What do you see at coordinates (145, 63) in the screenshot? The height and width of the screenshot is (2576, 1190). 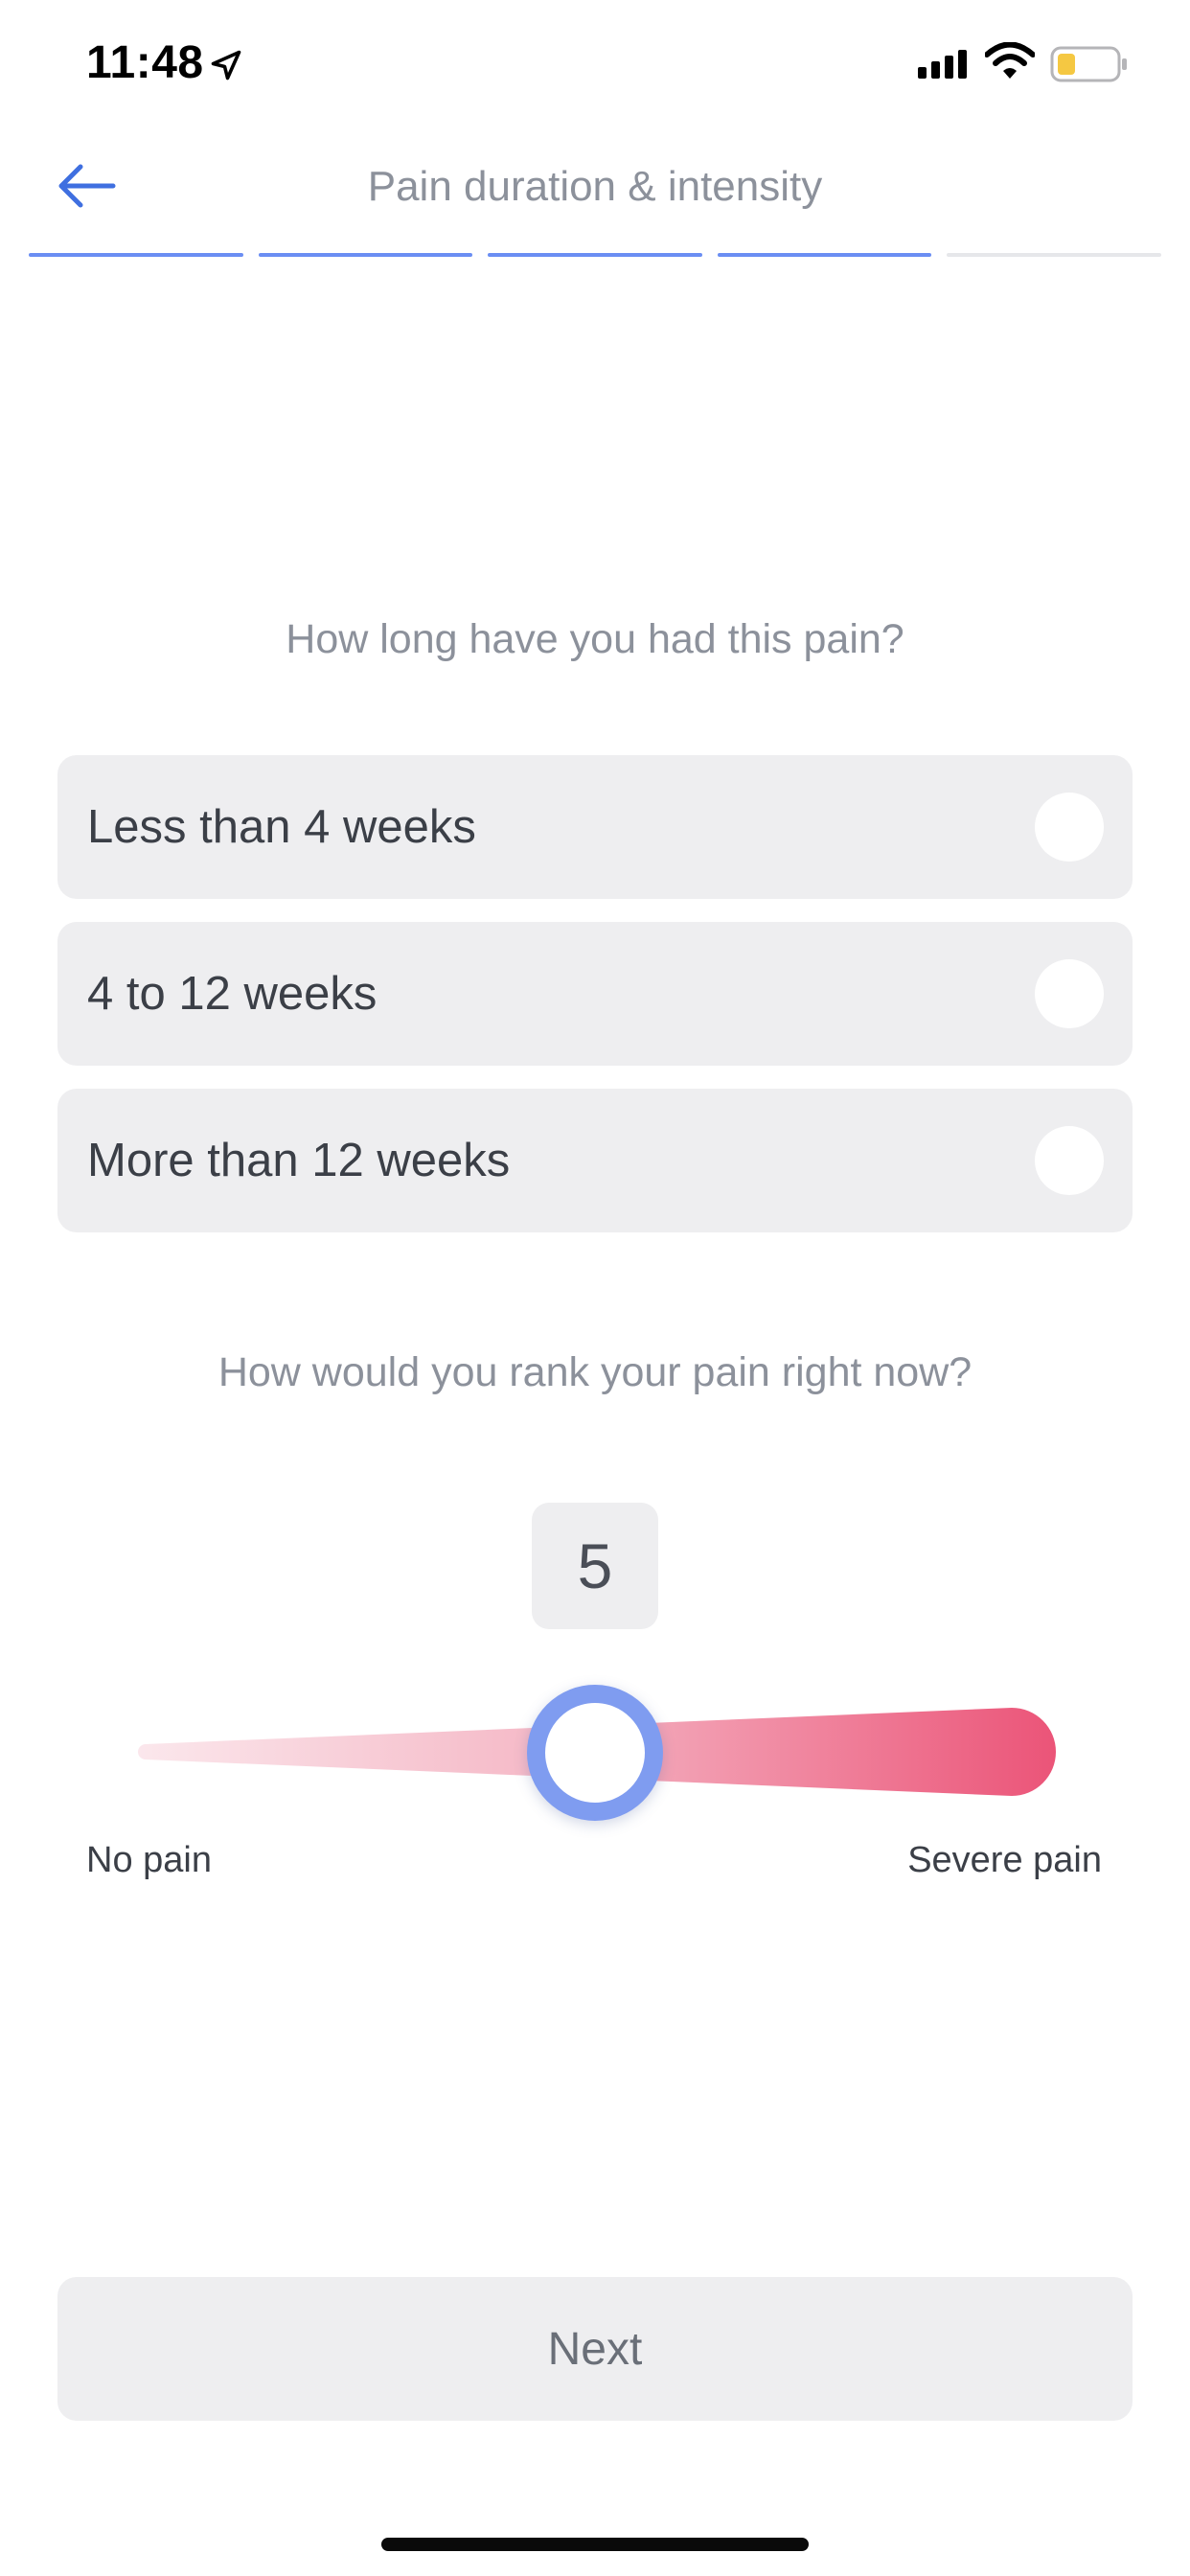 I see `status-time: 11:48` at bounding box center [145, 63].